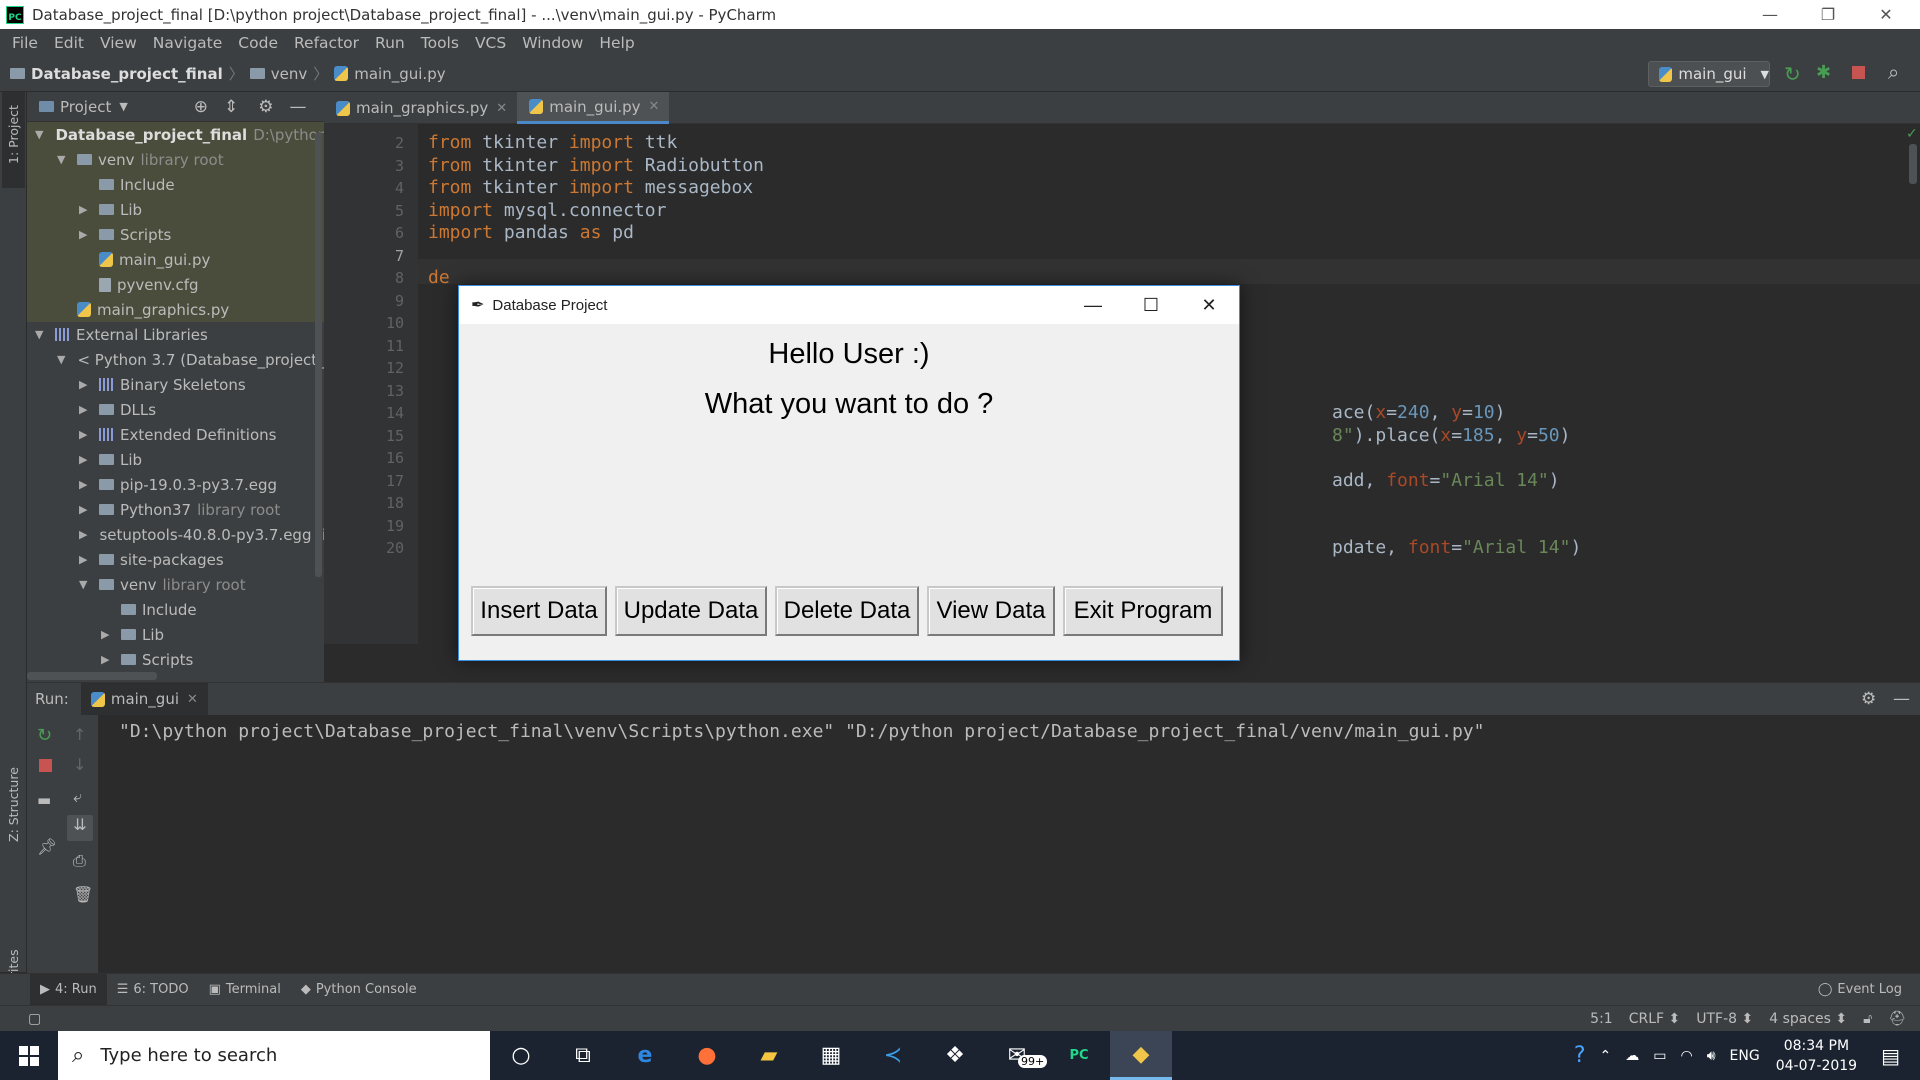 This screenshot has height=1080, width=1920. What do you see at coordinates (175, 284) in the screenshot?
I see `tree-item: pyvenv.cfg` at bounding box center [175, 284].